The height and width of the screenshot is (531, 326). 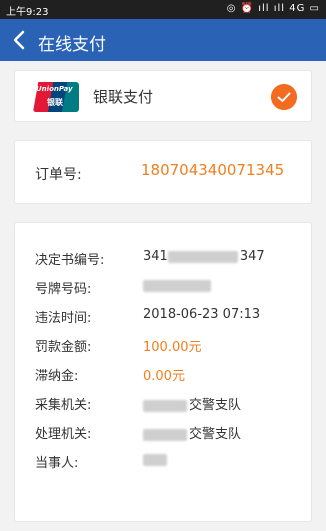 What do you see at coordinates (202, 314) in the screenshot?
I see `violation-time-value: 2018-06-23 07:13` at bounding box center [202, 314].